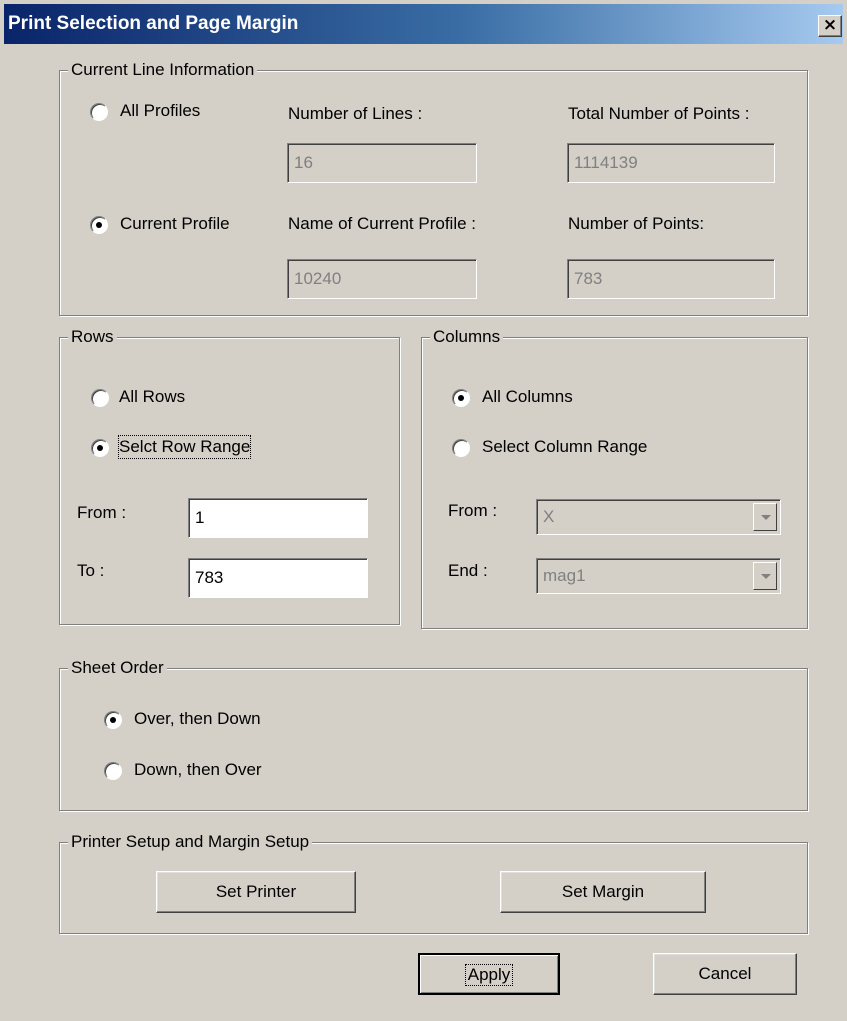 This screenshot has width=847, height=1021. I want to click on columns-legend: Columns, so click(467, 337).